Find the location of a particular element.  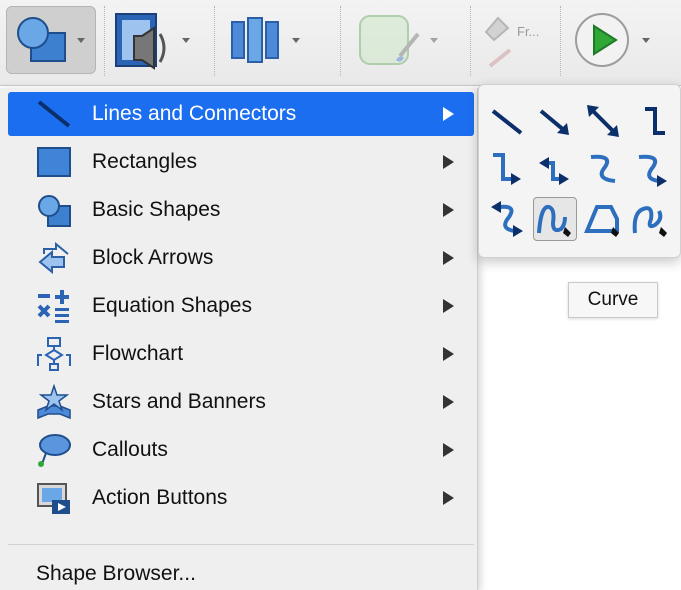

columns-icon is located at coordinates (255, 40).